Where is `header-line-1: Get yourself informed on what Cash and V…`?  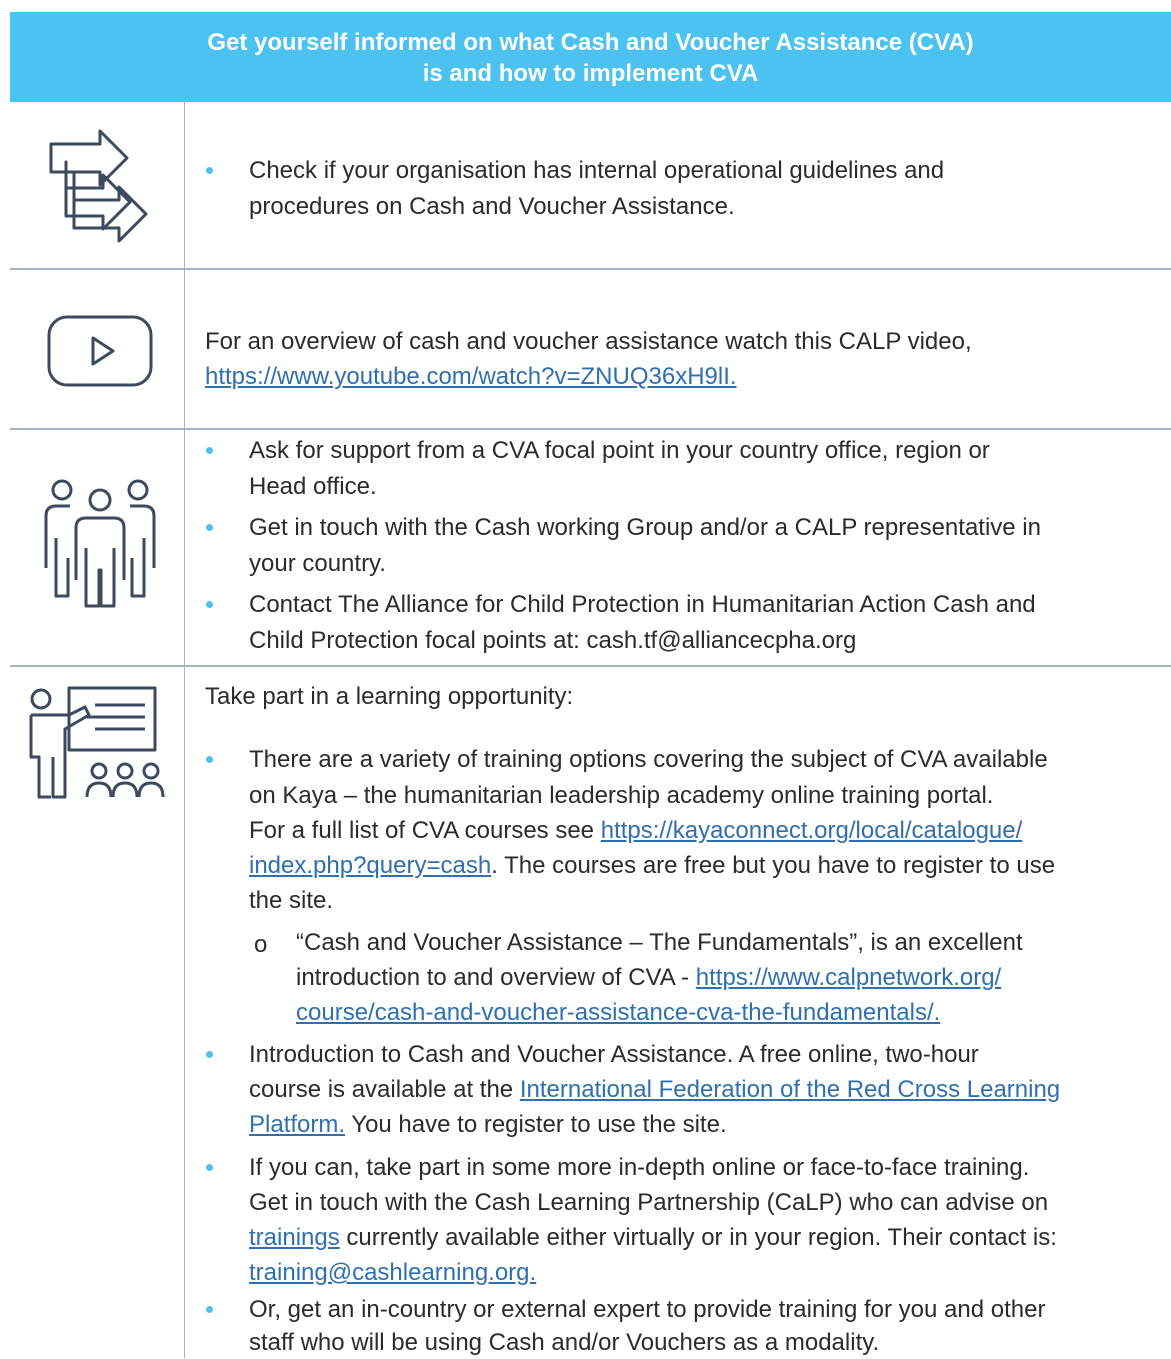 header-line-1: Get yourself informed on what Cash and V… is located at coordinates (590, 42).